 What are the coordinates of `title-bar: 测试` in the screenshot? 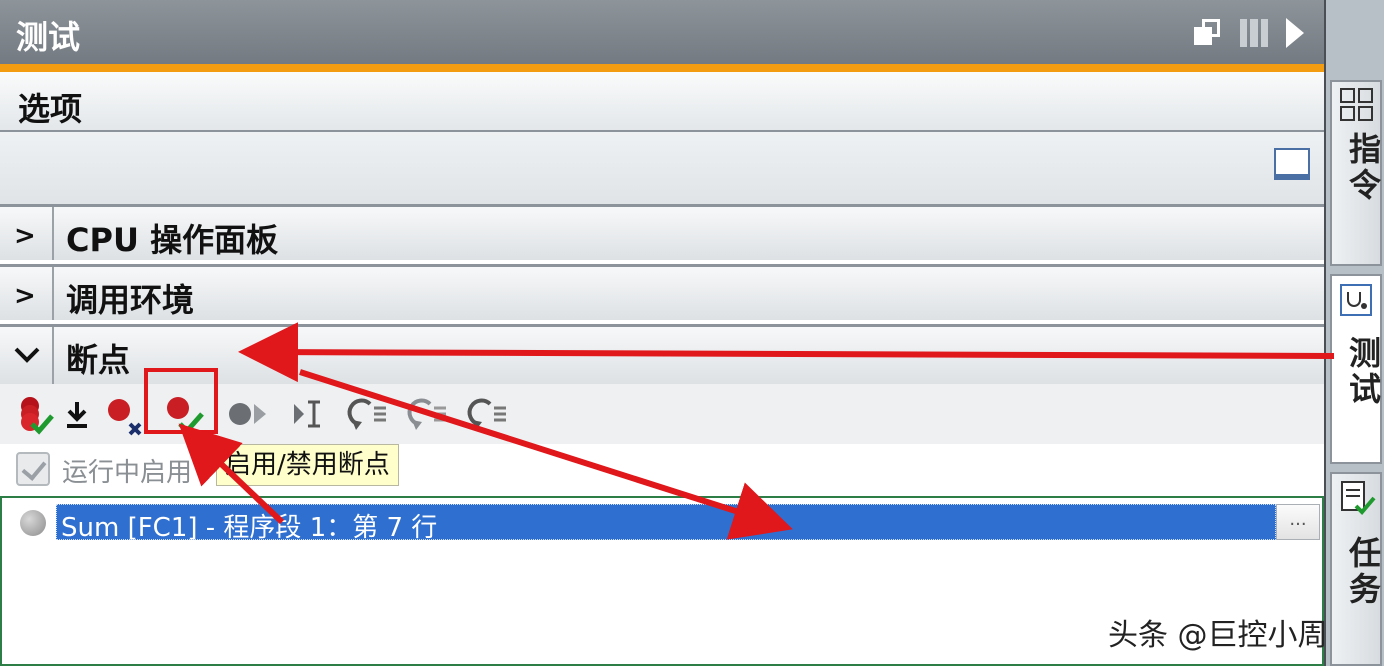 It's located at (662, 32).